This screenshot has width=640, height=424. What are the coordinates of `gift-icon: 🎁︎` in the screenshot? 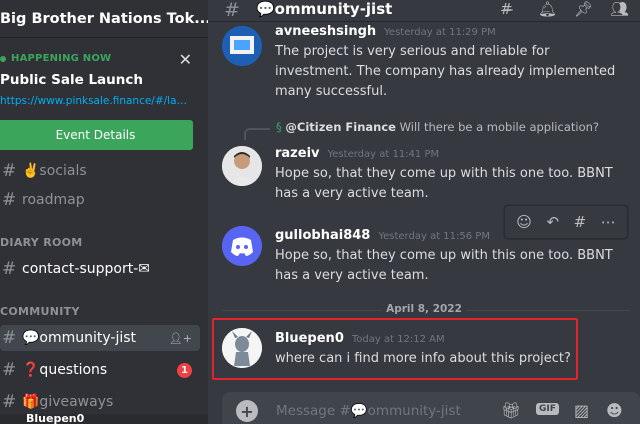 It's located at (511, 410).